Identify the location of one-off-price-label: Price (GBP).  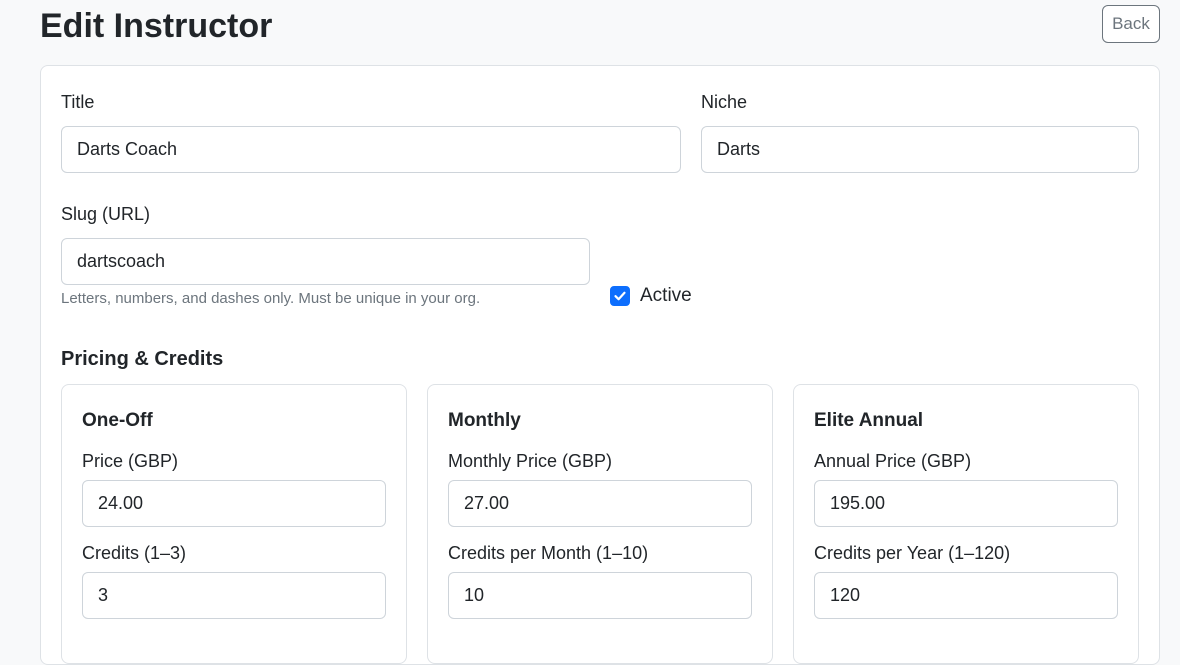
(130, 461).